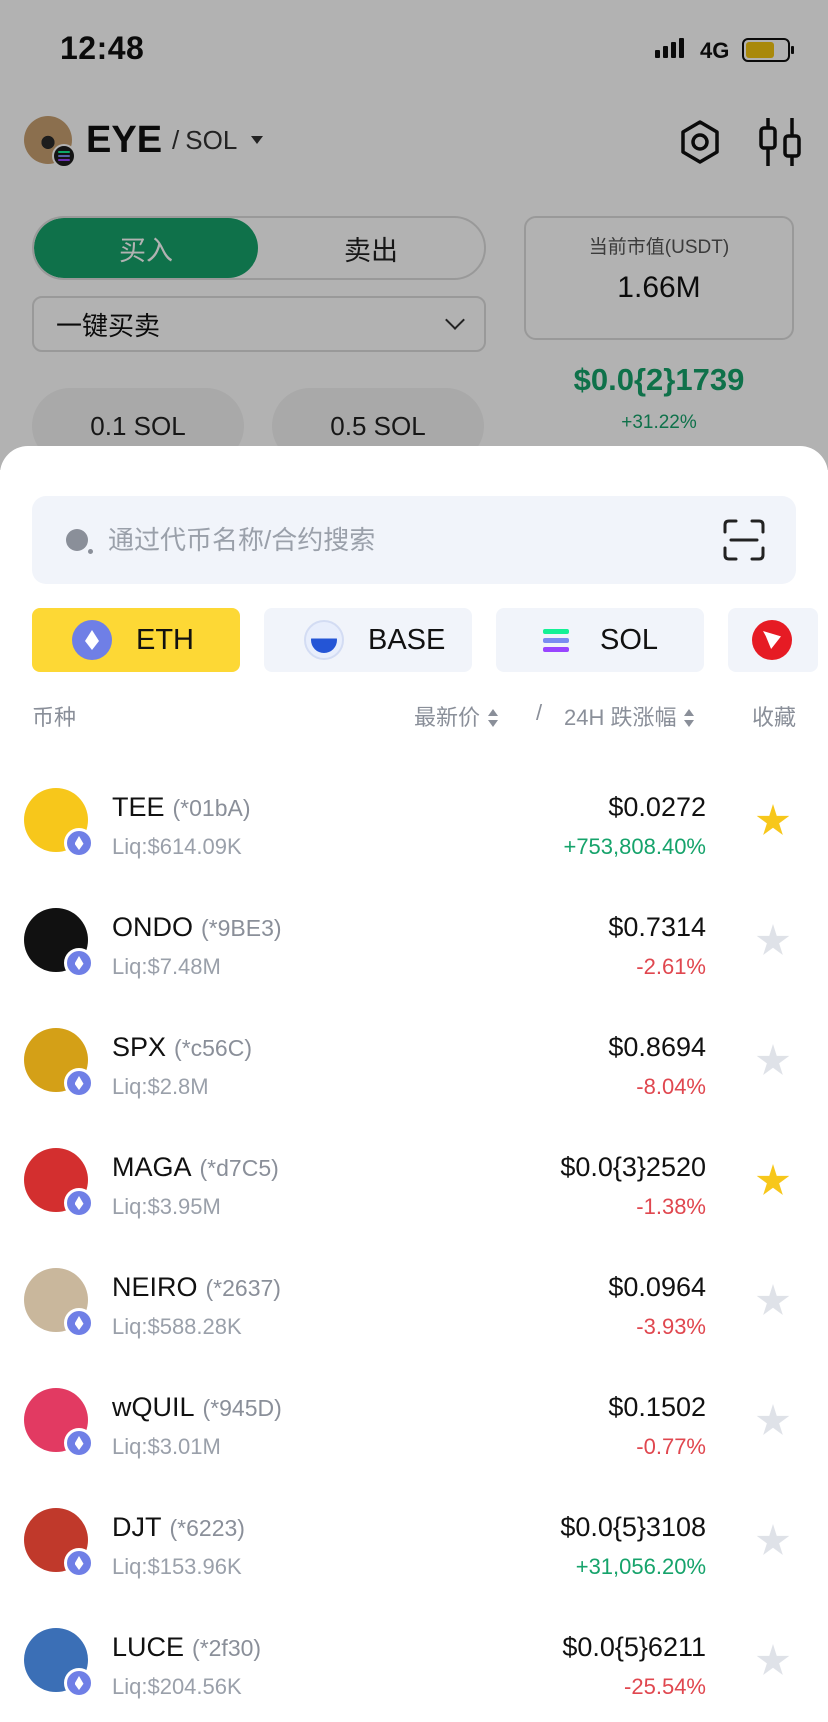  Describe the element at coordinates (388, 540) in the screenshot. I see `search-input` at that location.